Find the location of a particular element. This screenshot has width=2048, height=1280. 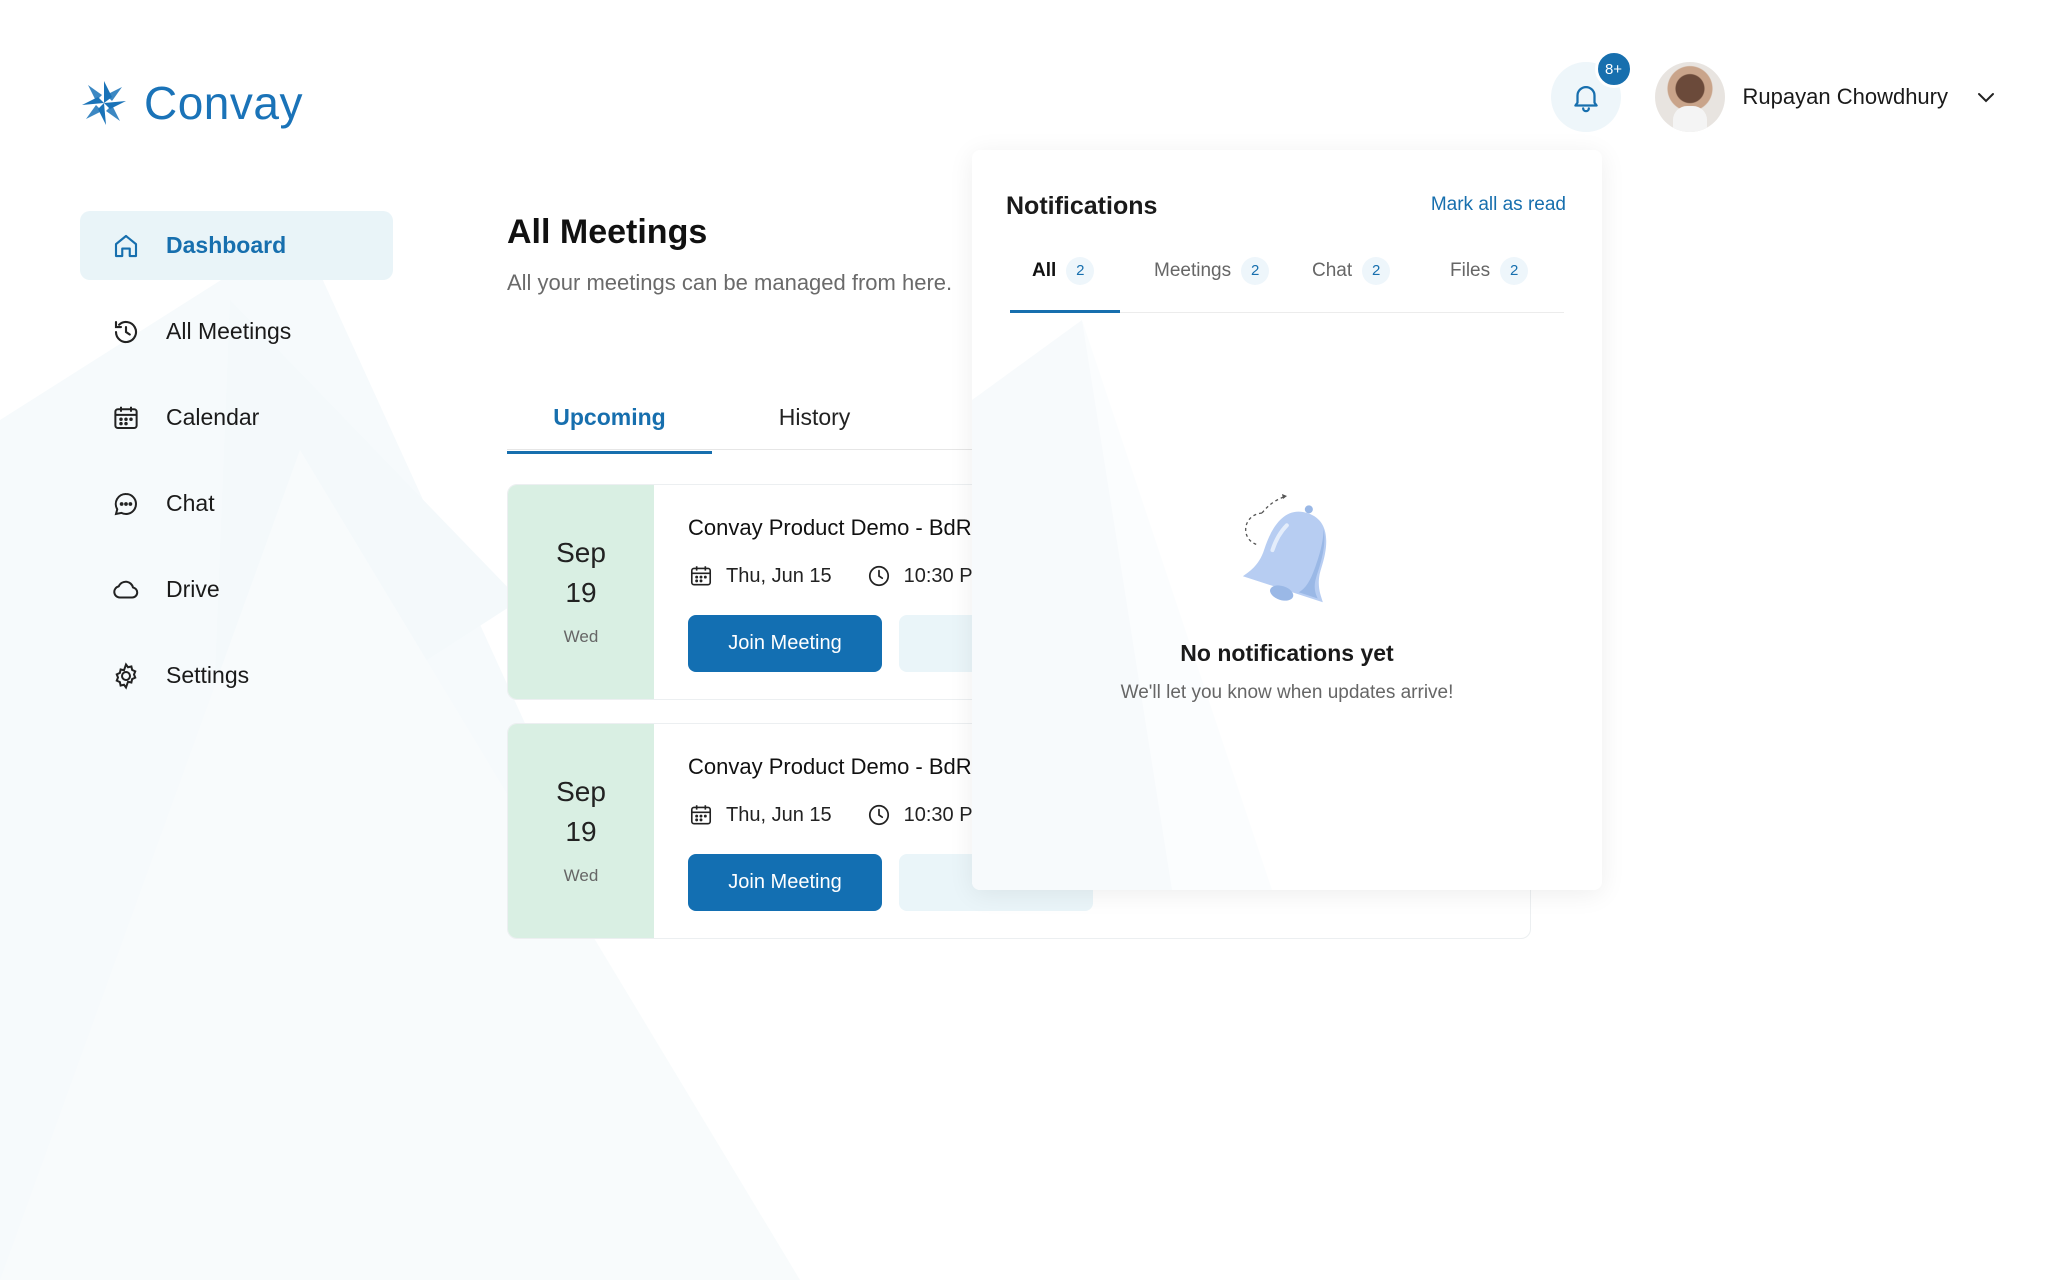

tab-label: All is located at coordinates (1044, 270).